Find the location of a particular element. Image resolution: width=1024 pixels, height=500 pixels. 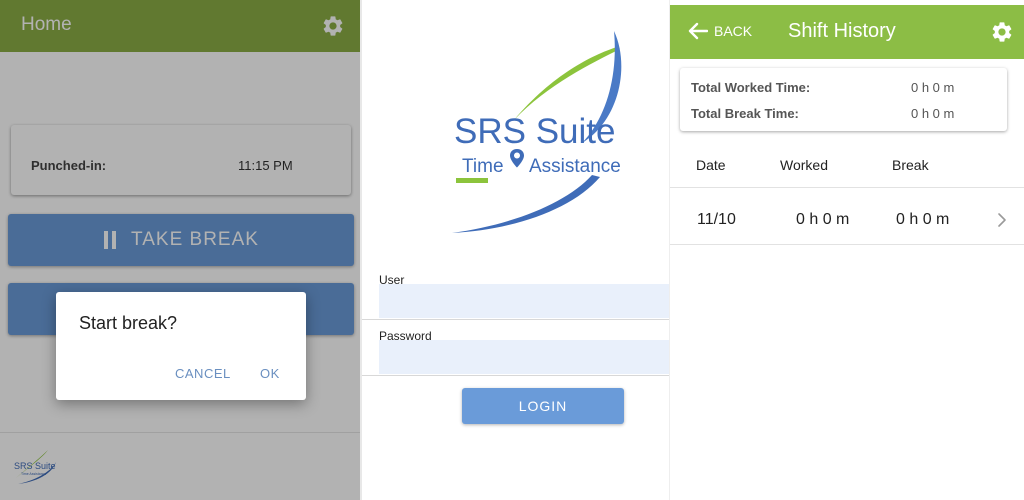

logo-subtitle-left: Time is located at coordinates (483, 166).